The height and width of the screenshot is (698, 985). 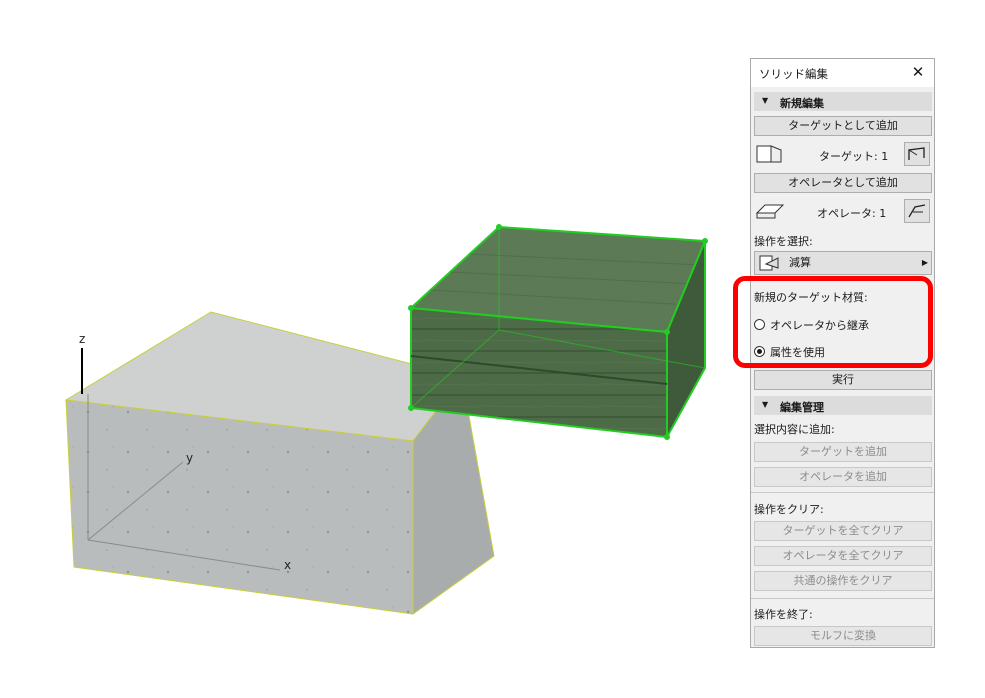 What do you see at coordinates (793, 74) in the screenshot?
I see `panel-title: ソリッド編集` at bounding box center [793, 74].